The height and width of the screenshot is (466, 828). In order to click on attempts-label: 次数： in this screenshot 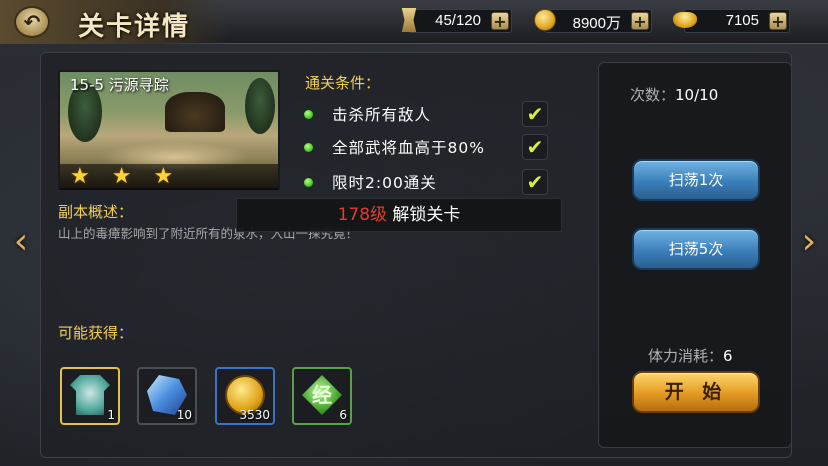, I will do `click(653, 95)`.